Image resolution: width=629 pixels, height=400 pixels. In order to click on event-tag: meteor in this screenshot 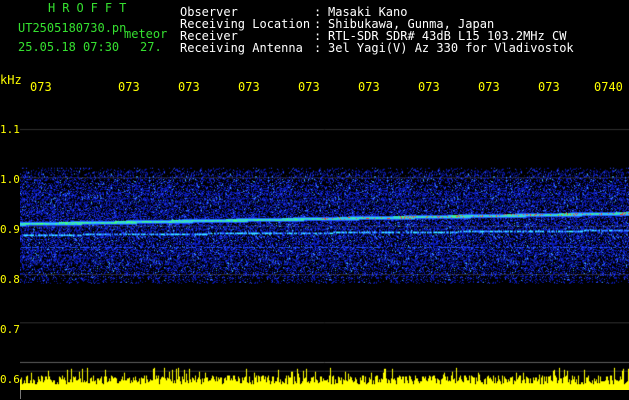, I will do `click(146, 34)`.